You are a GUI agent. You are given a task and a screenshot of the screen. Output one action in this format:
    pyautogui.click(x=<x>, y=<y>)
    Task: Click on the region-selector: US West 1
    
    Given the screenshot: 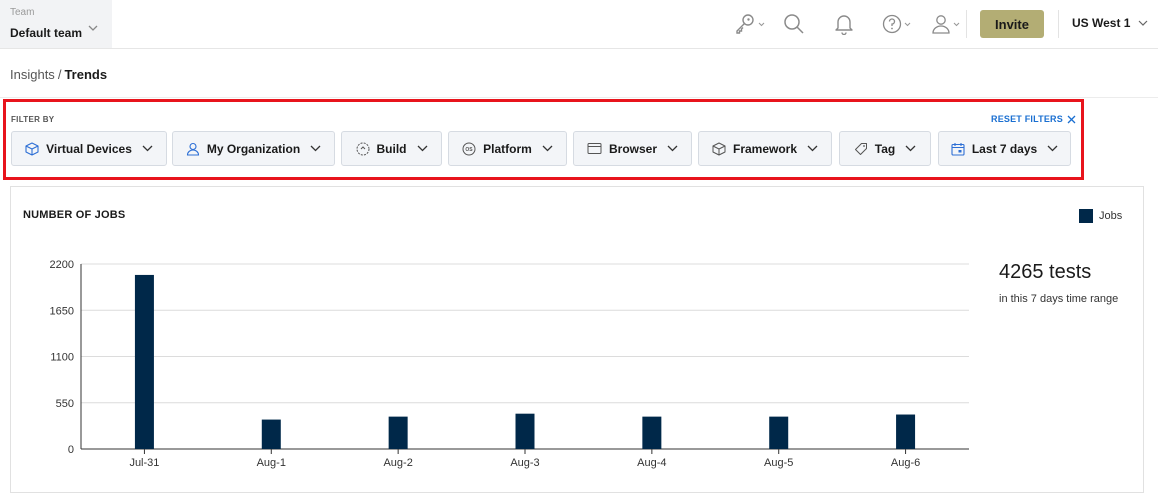 What is the action you would take?
    pyautogui.click(x=1110, y=23)
    